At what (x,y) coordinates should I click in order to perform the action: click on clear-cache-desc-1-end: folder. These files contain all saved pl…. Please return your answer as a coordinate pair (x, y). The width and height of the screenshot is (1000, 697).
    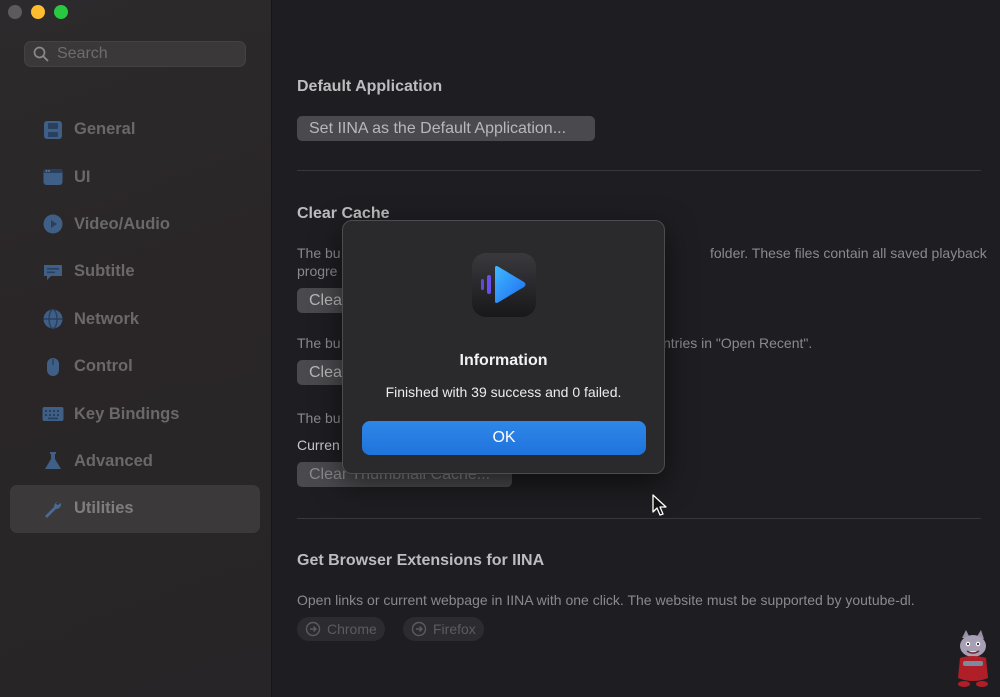
    Looking at the image, I should click on (848, 253).